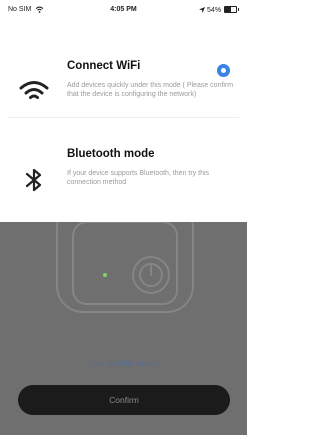  I want to click on location-icon, so click(202, 10).